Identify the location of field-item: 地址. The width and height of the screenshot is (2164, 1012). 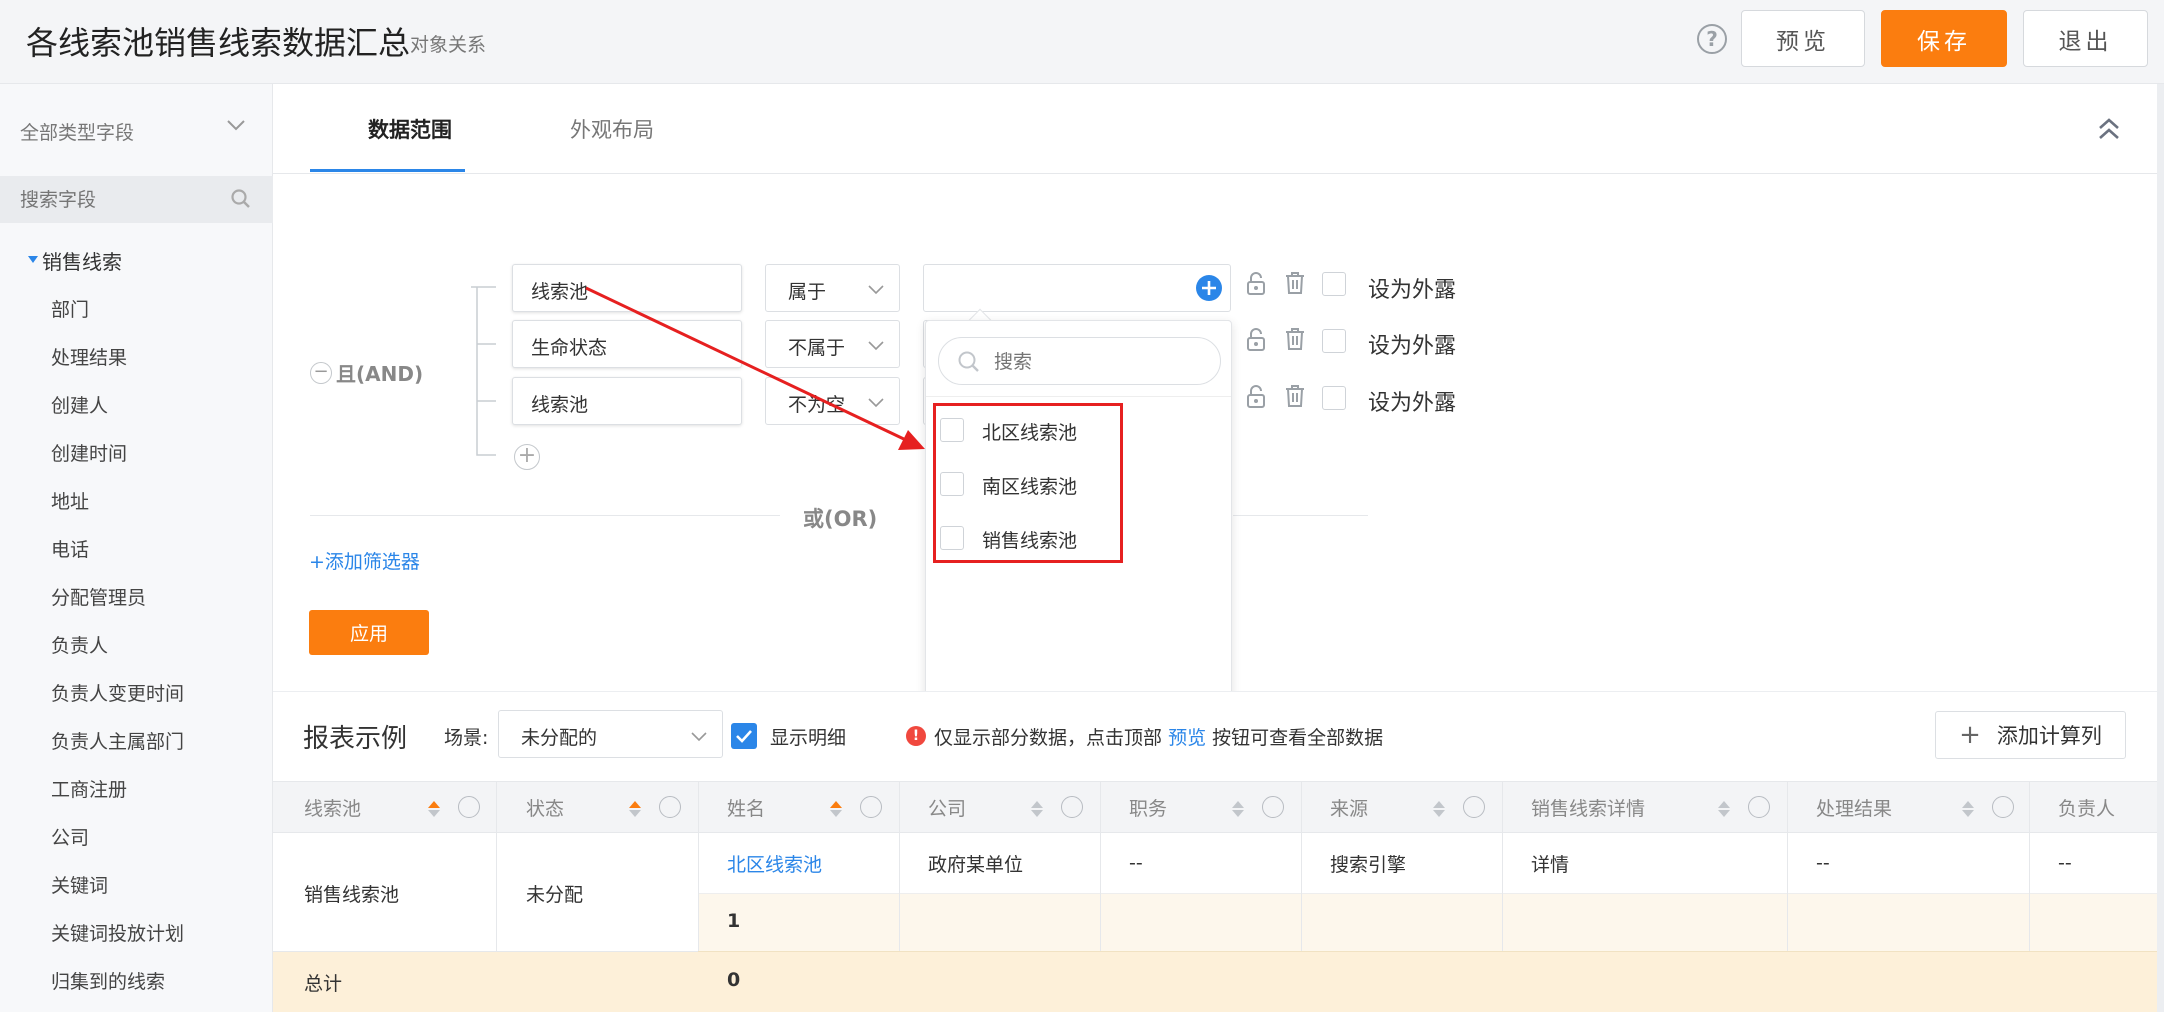
(70, 500).